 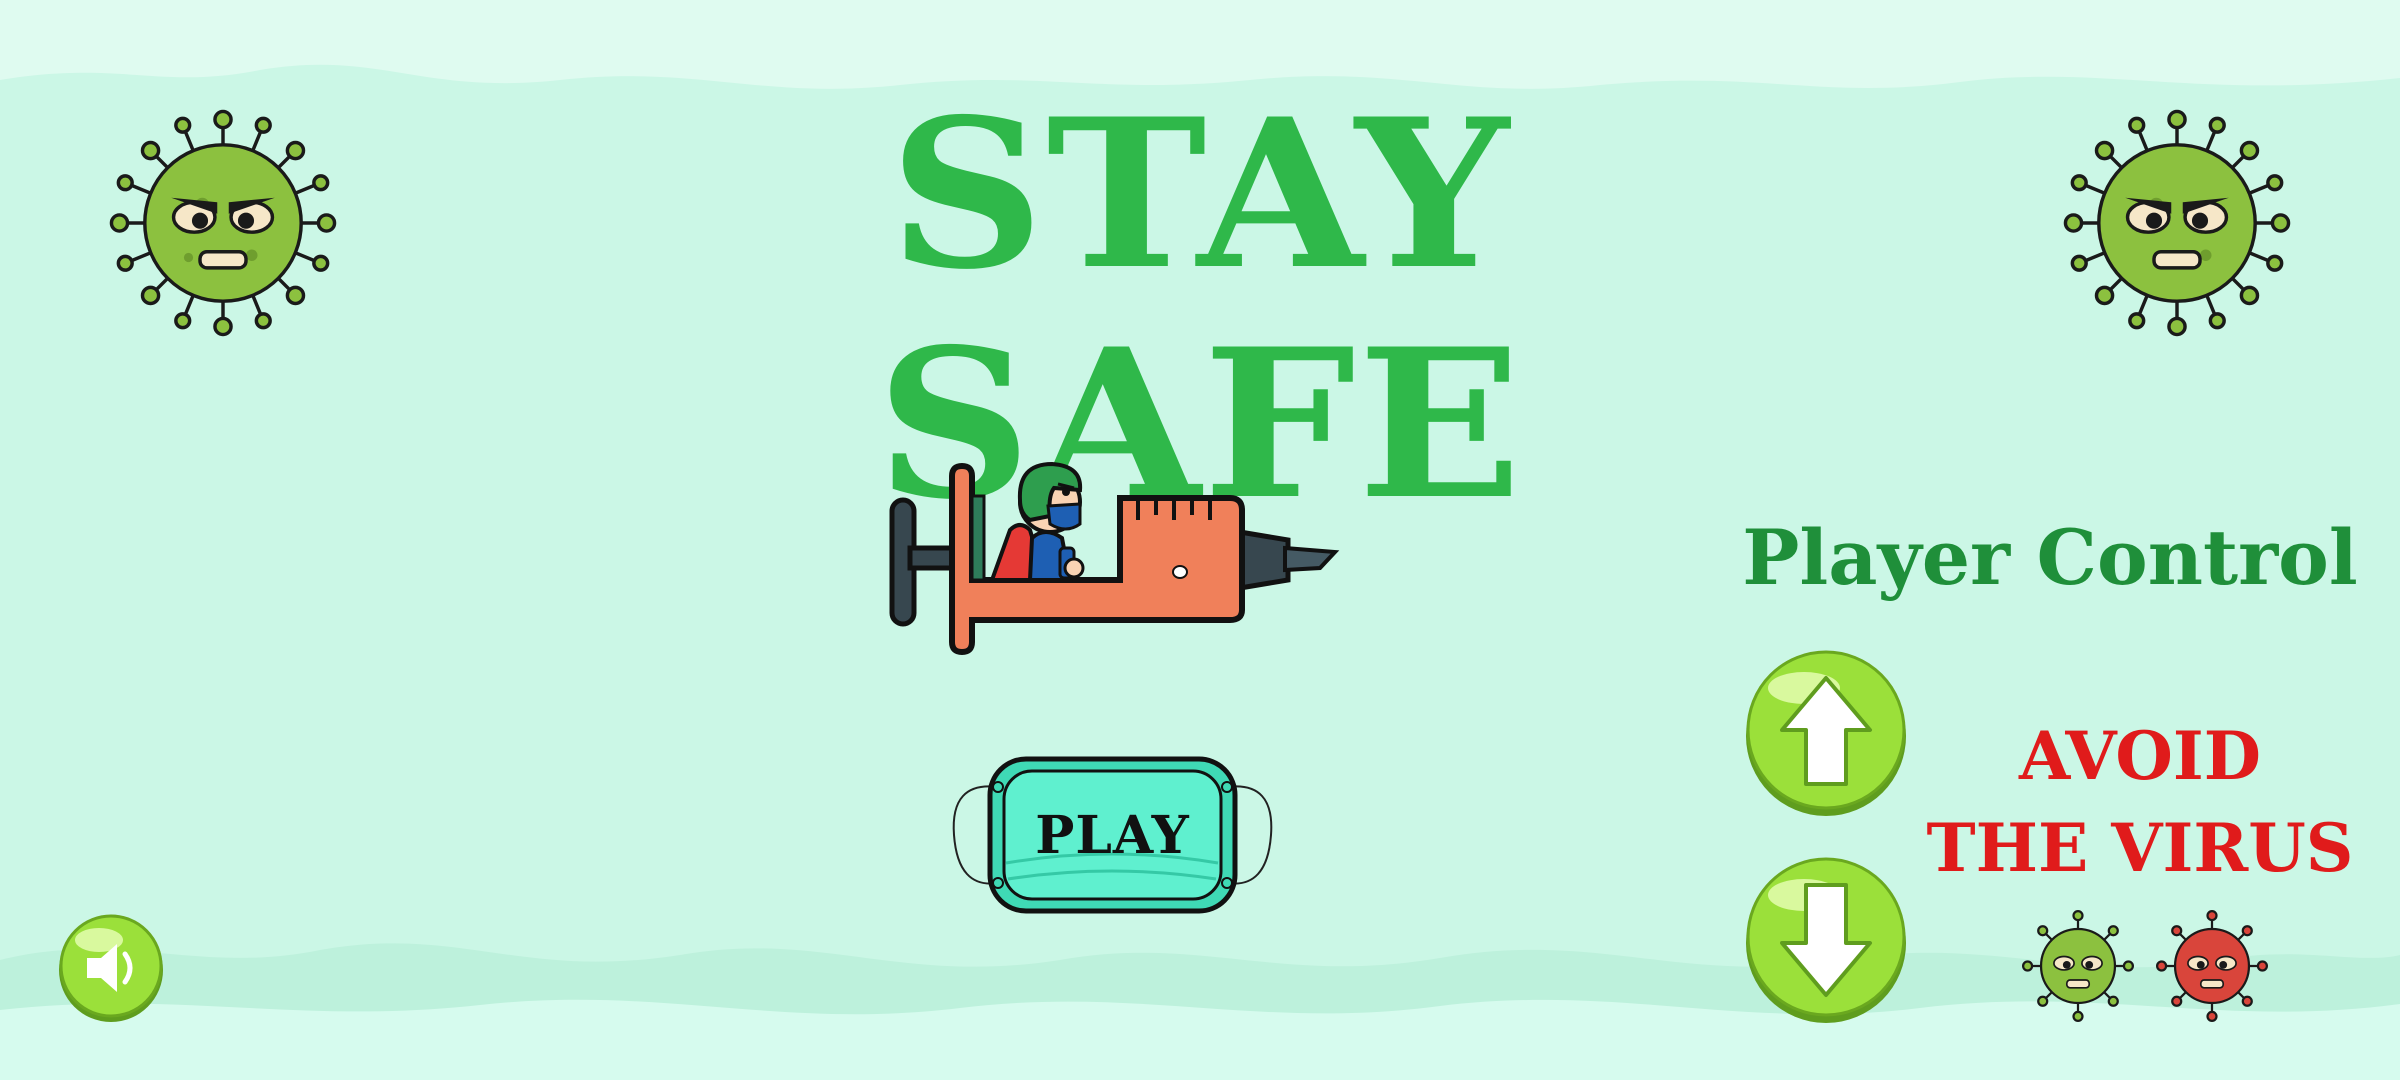 What do you see at coordinates (1115, 540) in the screenshot?
I see `player-syringe-plane` at bounding box center [1115, 540].